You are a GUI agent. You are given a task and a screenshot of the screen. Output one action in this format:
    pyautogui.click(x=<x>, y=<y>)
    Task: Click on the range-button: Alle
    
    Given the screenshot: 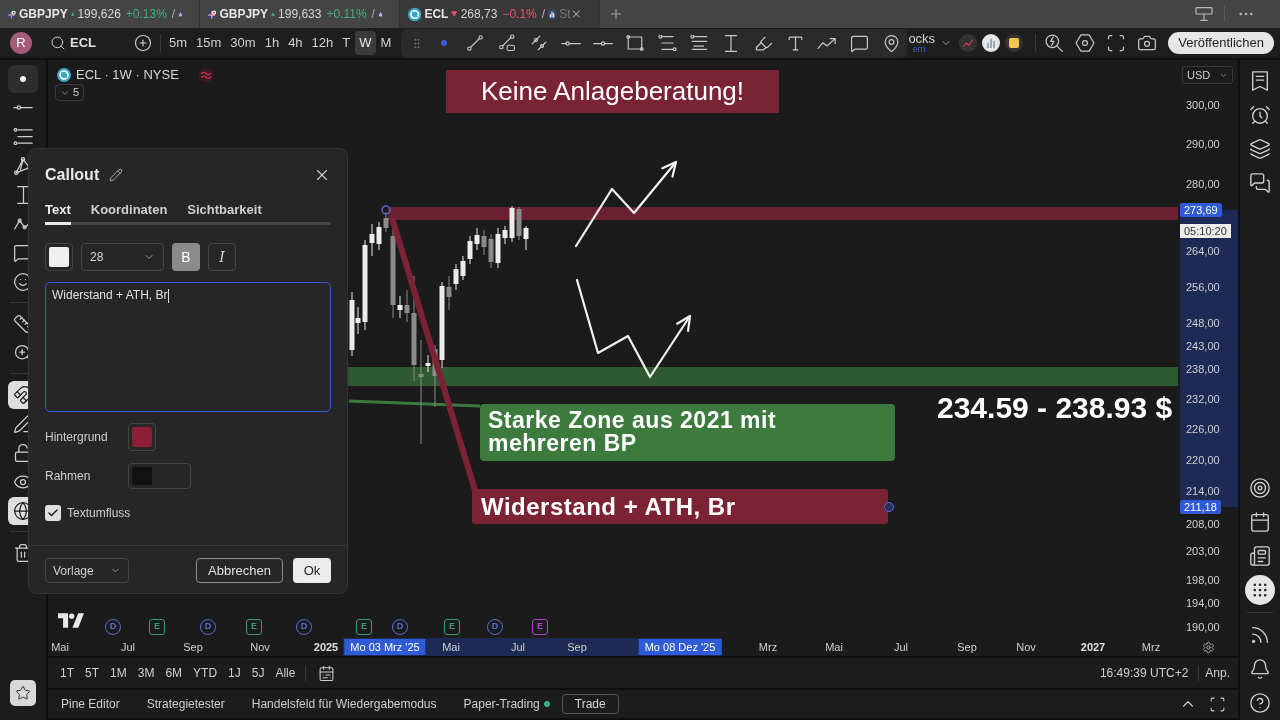 What is the action you would take?
    pyautogui.click(x=285, y=673)
    